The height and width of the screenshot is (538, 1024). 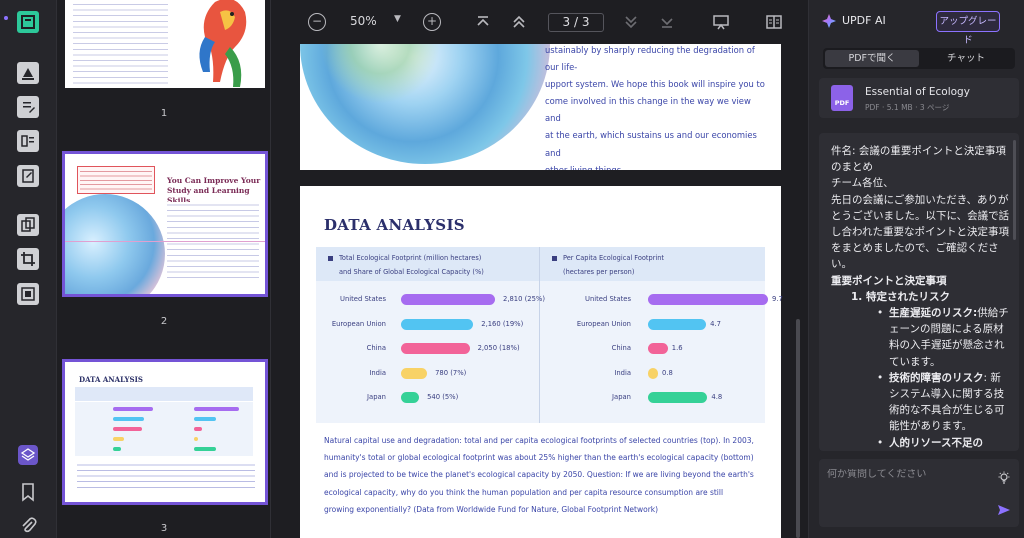 I want to click on chat-scrollbar, so click(x=1014, y=190).